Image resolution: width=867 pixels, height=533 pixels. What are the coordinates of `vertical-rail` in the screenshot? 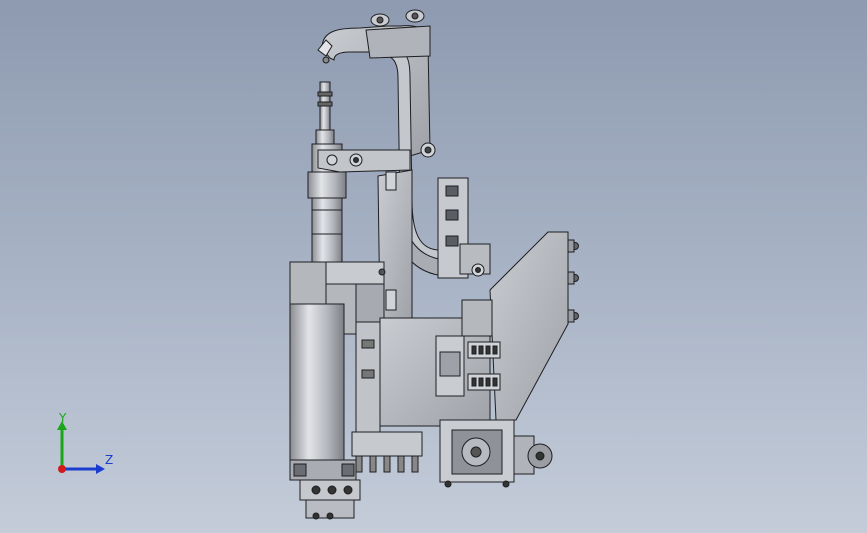 It's located at (368, 377).